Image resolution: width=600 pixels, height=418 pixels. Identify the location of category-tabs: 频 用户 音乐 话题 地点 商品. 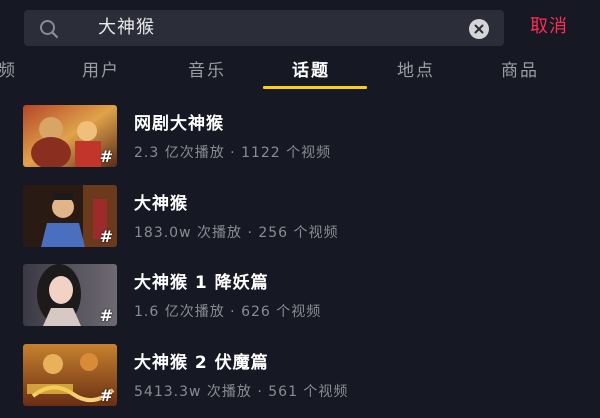
(300, 74).